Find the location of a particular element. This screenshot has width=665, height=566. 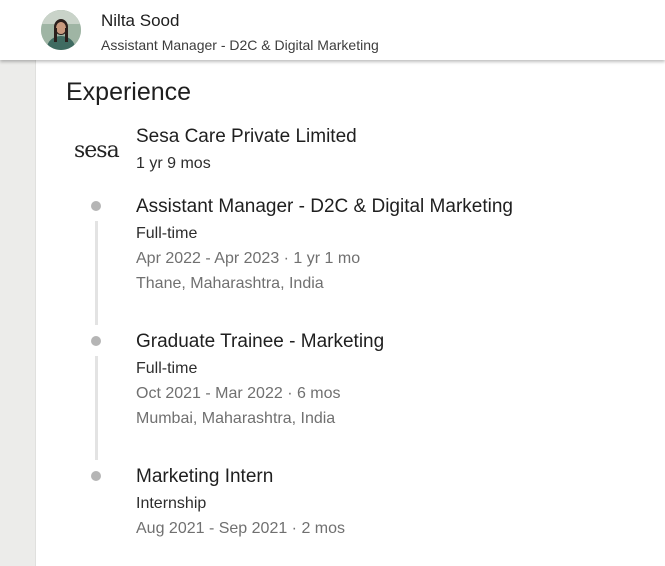

profile-avatar is located at coordinates (61, 30).